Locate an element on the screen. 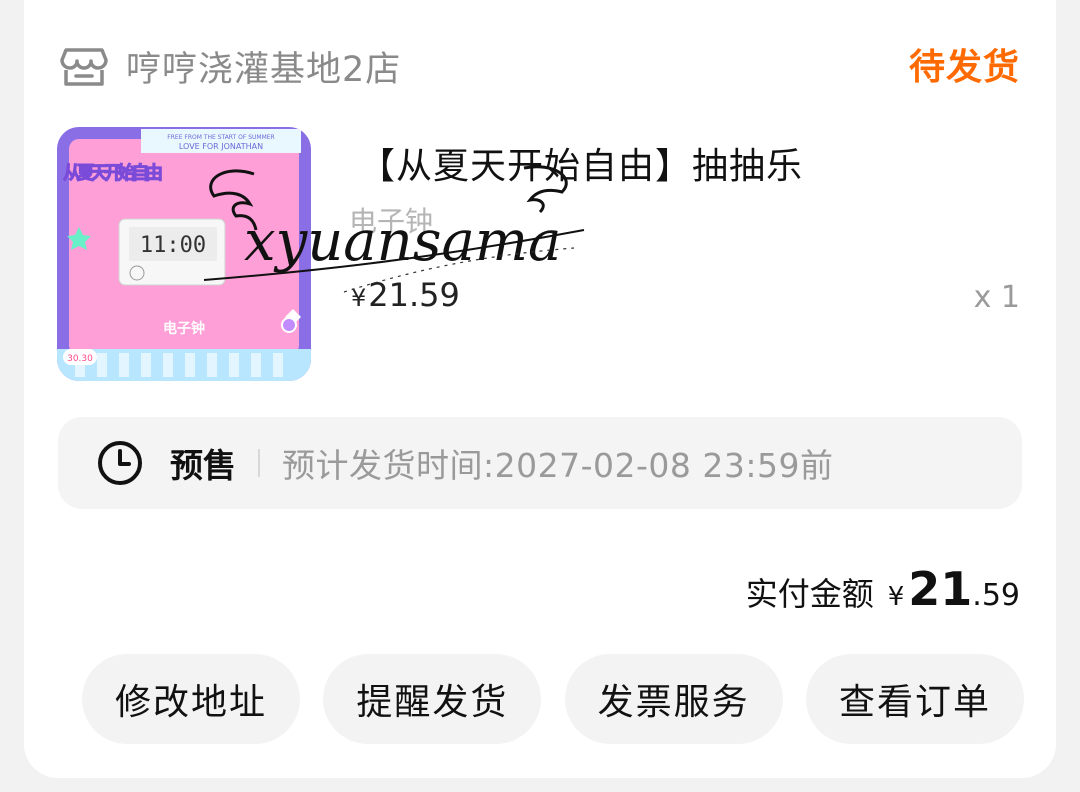  product-quantity: x 1 is located at coordinates (996, 297).